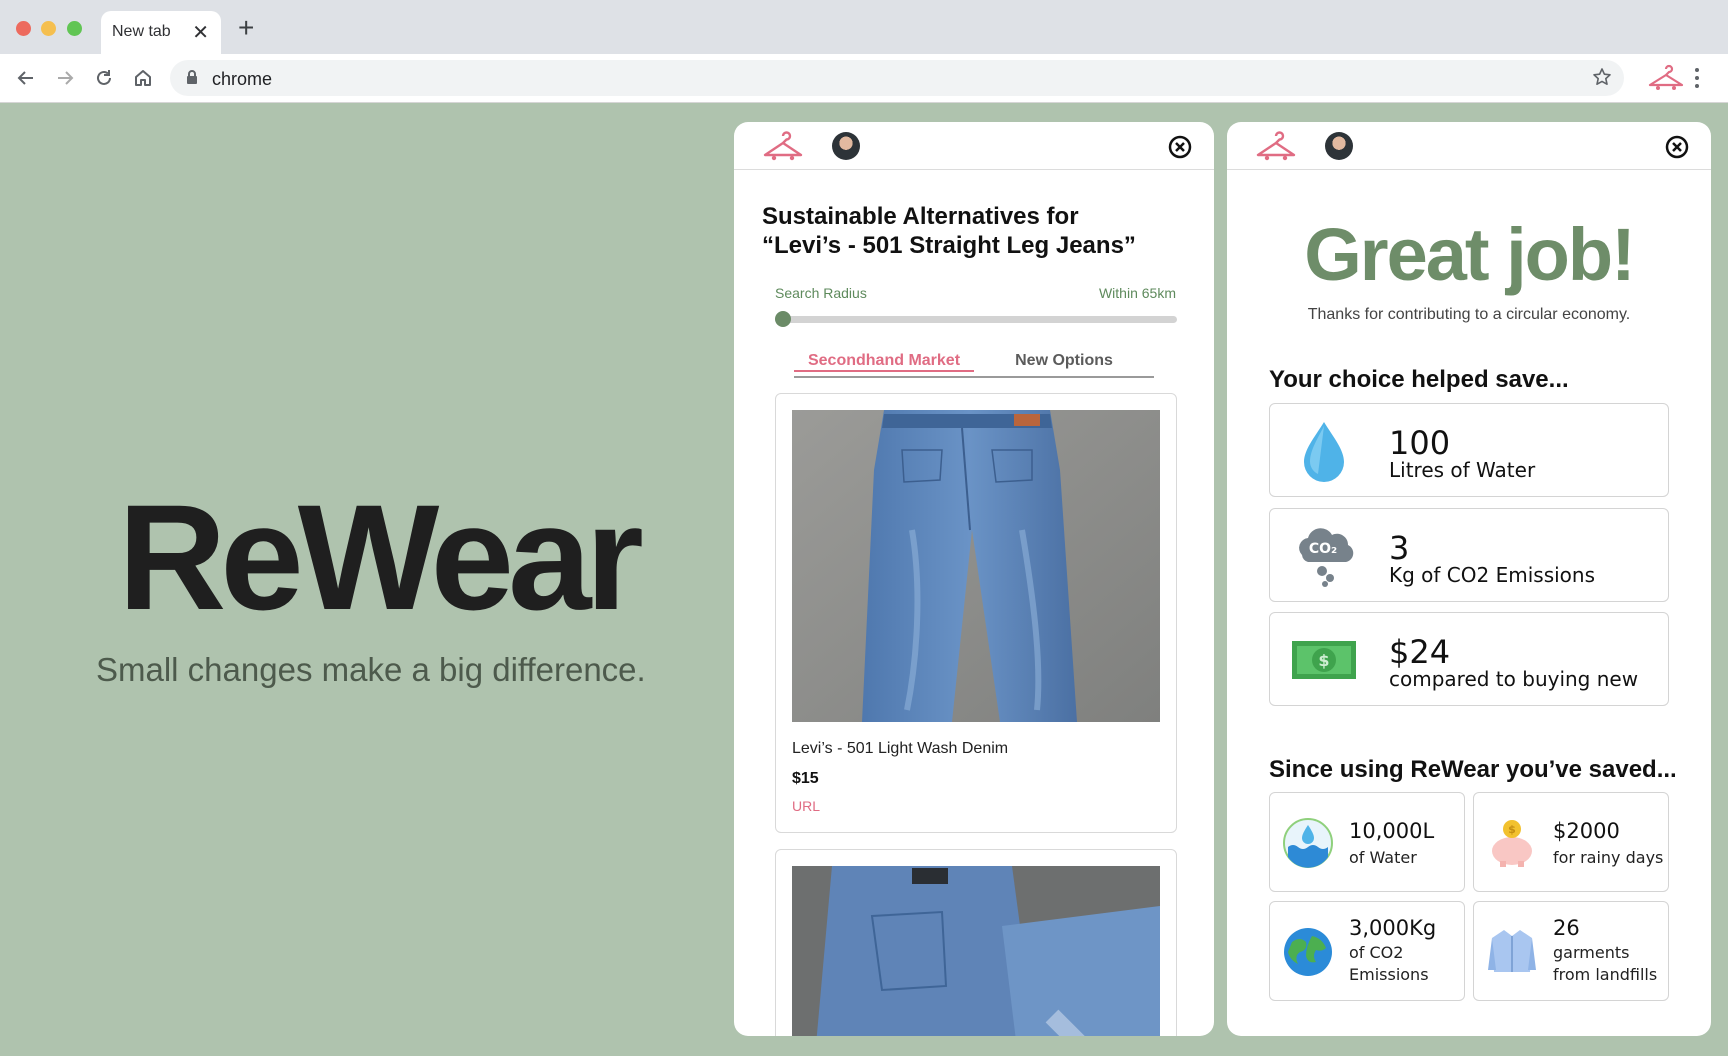 Image resolution: width=1728 pixels, height=1056 pixels. I want to click on minimize-window-button, so click(48, 28).